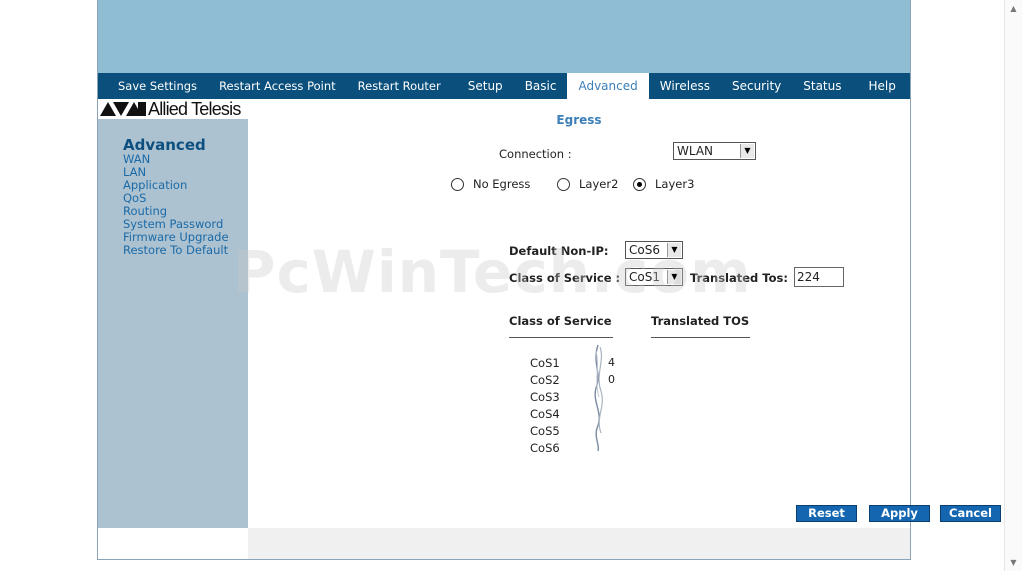 This screenshot has height=571, width=1022. Describe the element at coordinates (545, 380) in the screenshot. I see `table-row-cos: CoS2` at that location.